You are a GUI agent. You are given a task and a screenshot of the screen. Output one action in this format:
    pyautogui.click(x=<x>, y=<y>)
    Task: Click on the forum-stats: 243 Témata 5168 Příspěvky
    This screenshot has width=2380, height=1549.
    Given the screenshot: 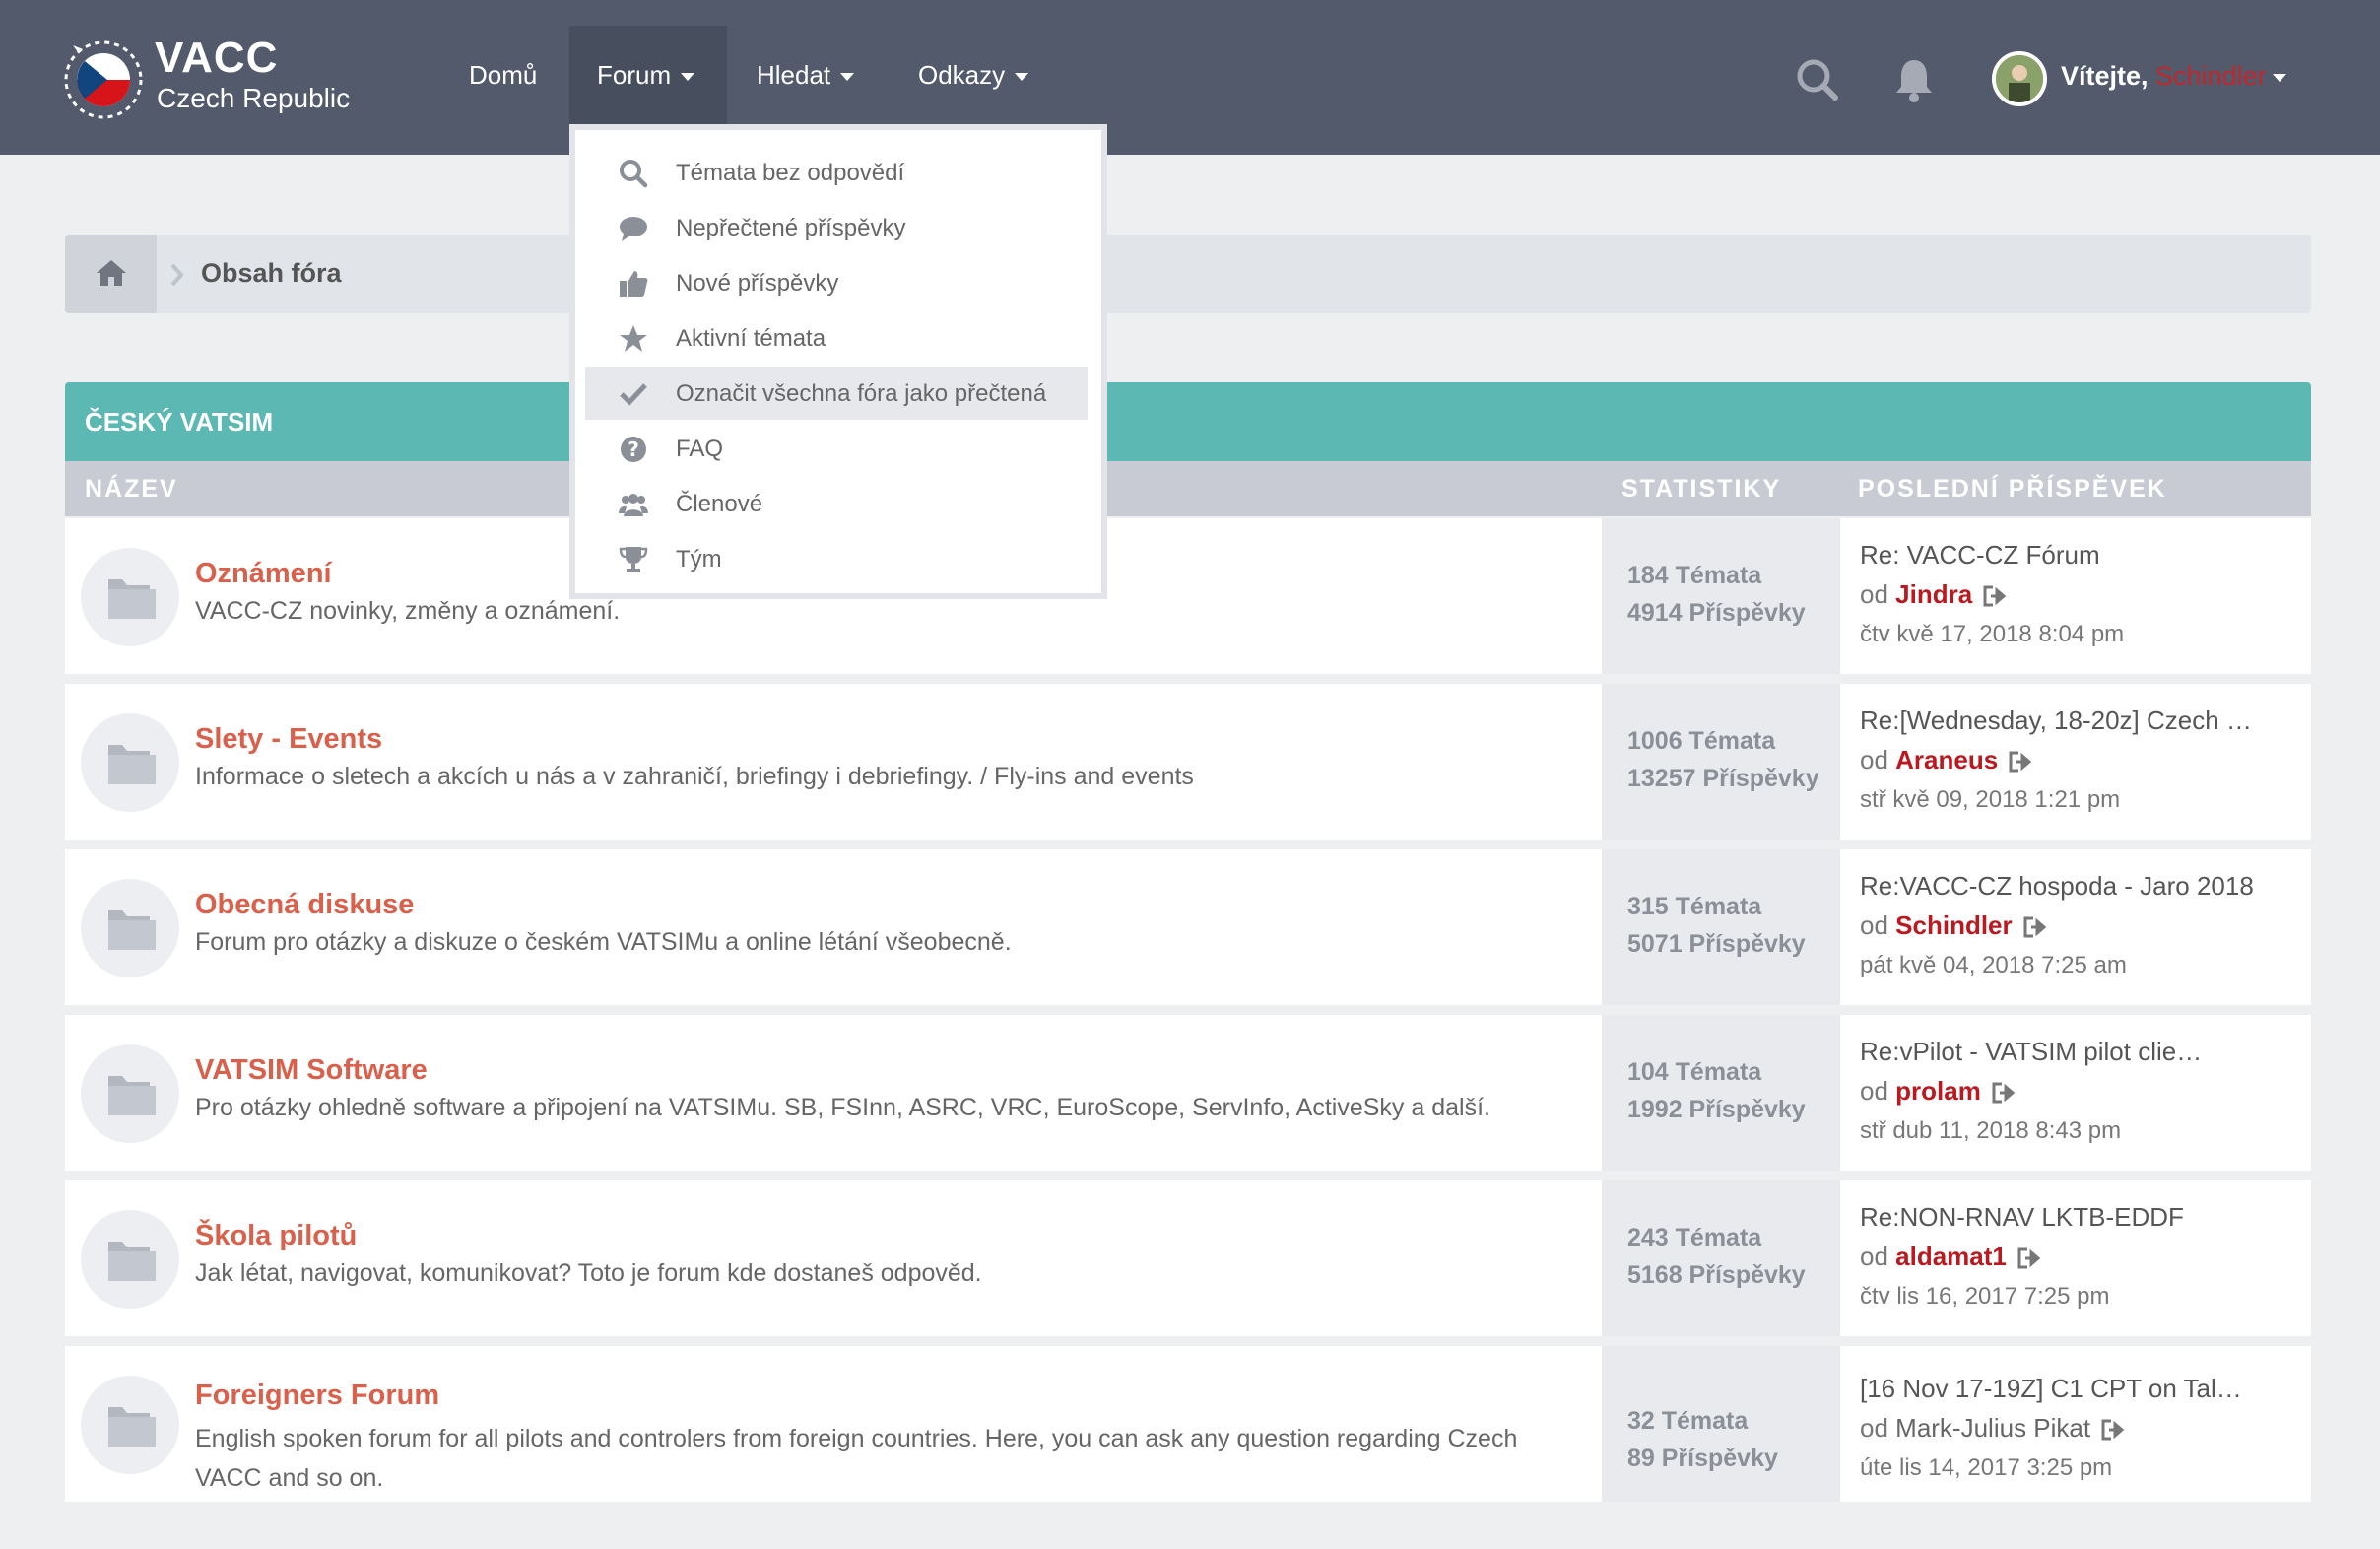 What is the action you would take?
    pyautogui.click(x=1721, y=1258)
    